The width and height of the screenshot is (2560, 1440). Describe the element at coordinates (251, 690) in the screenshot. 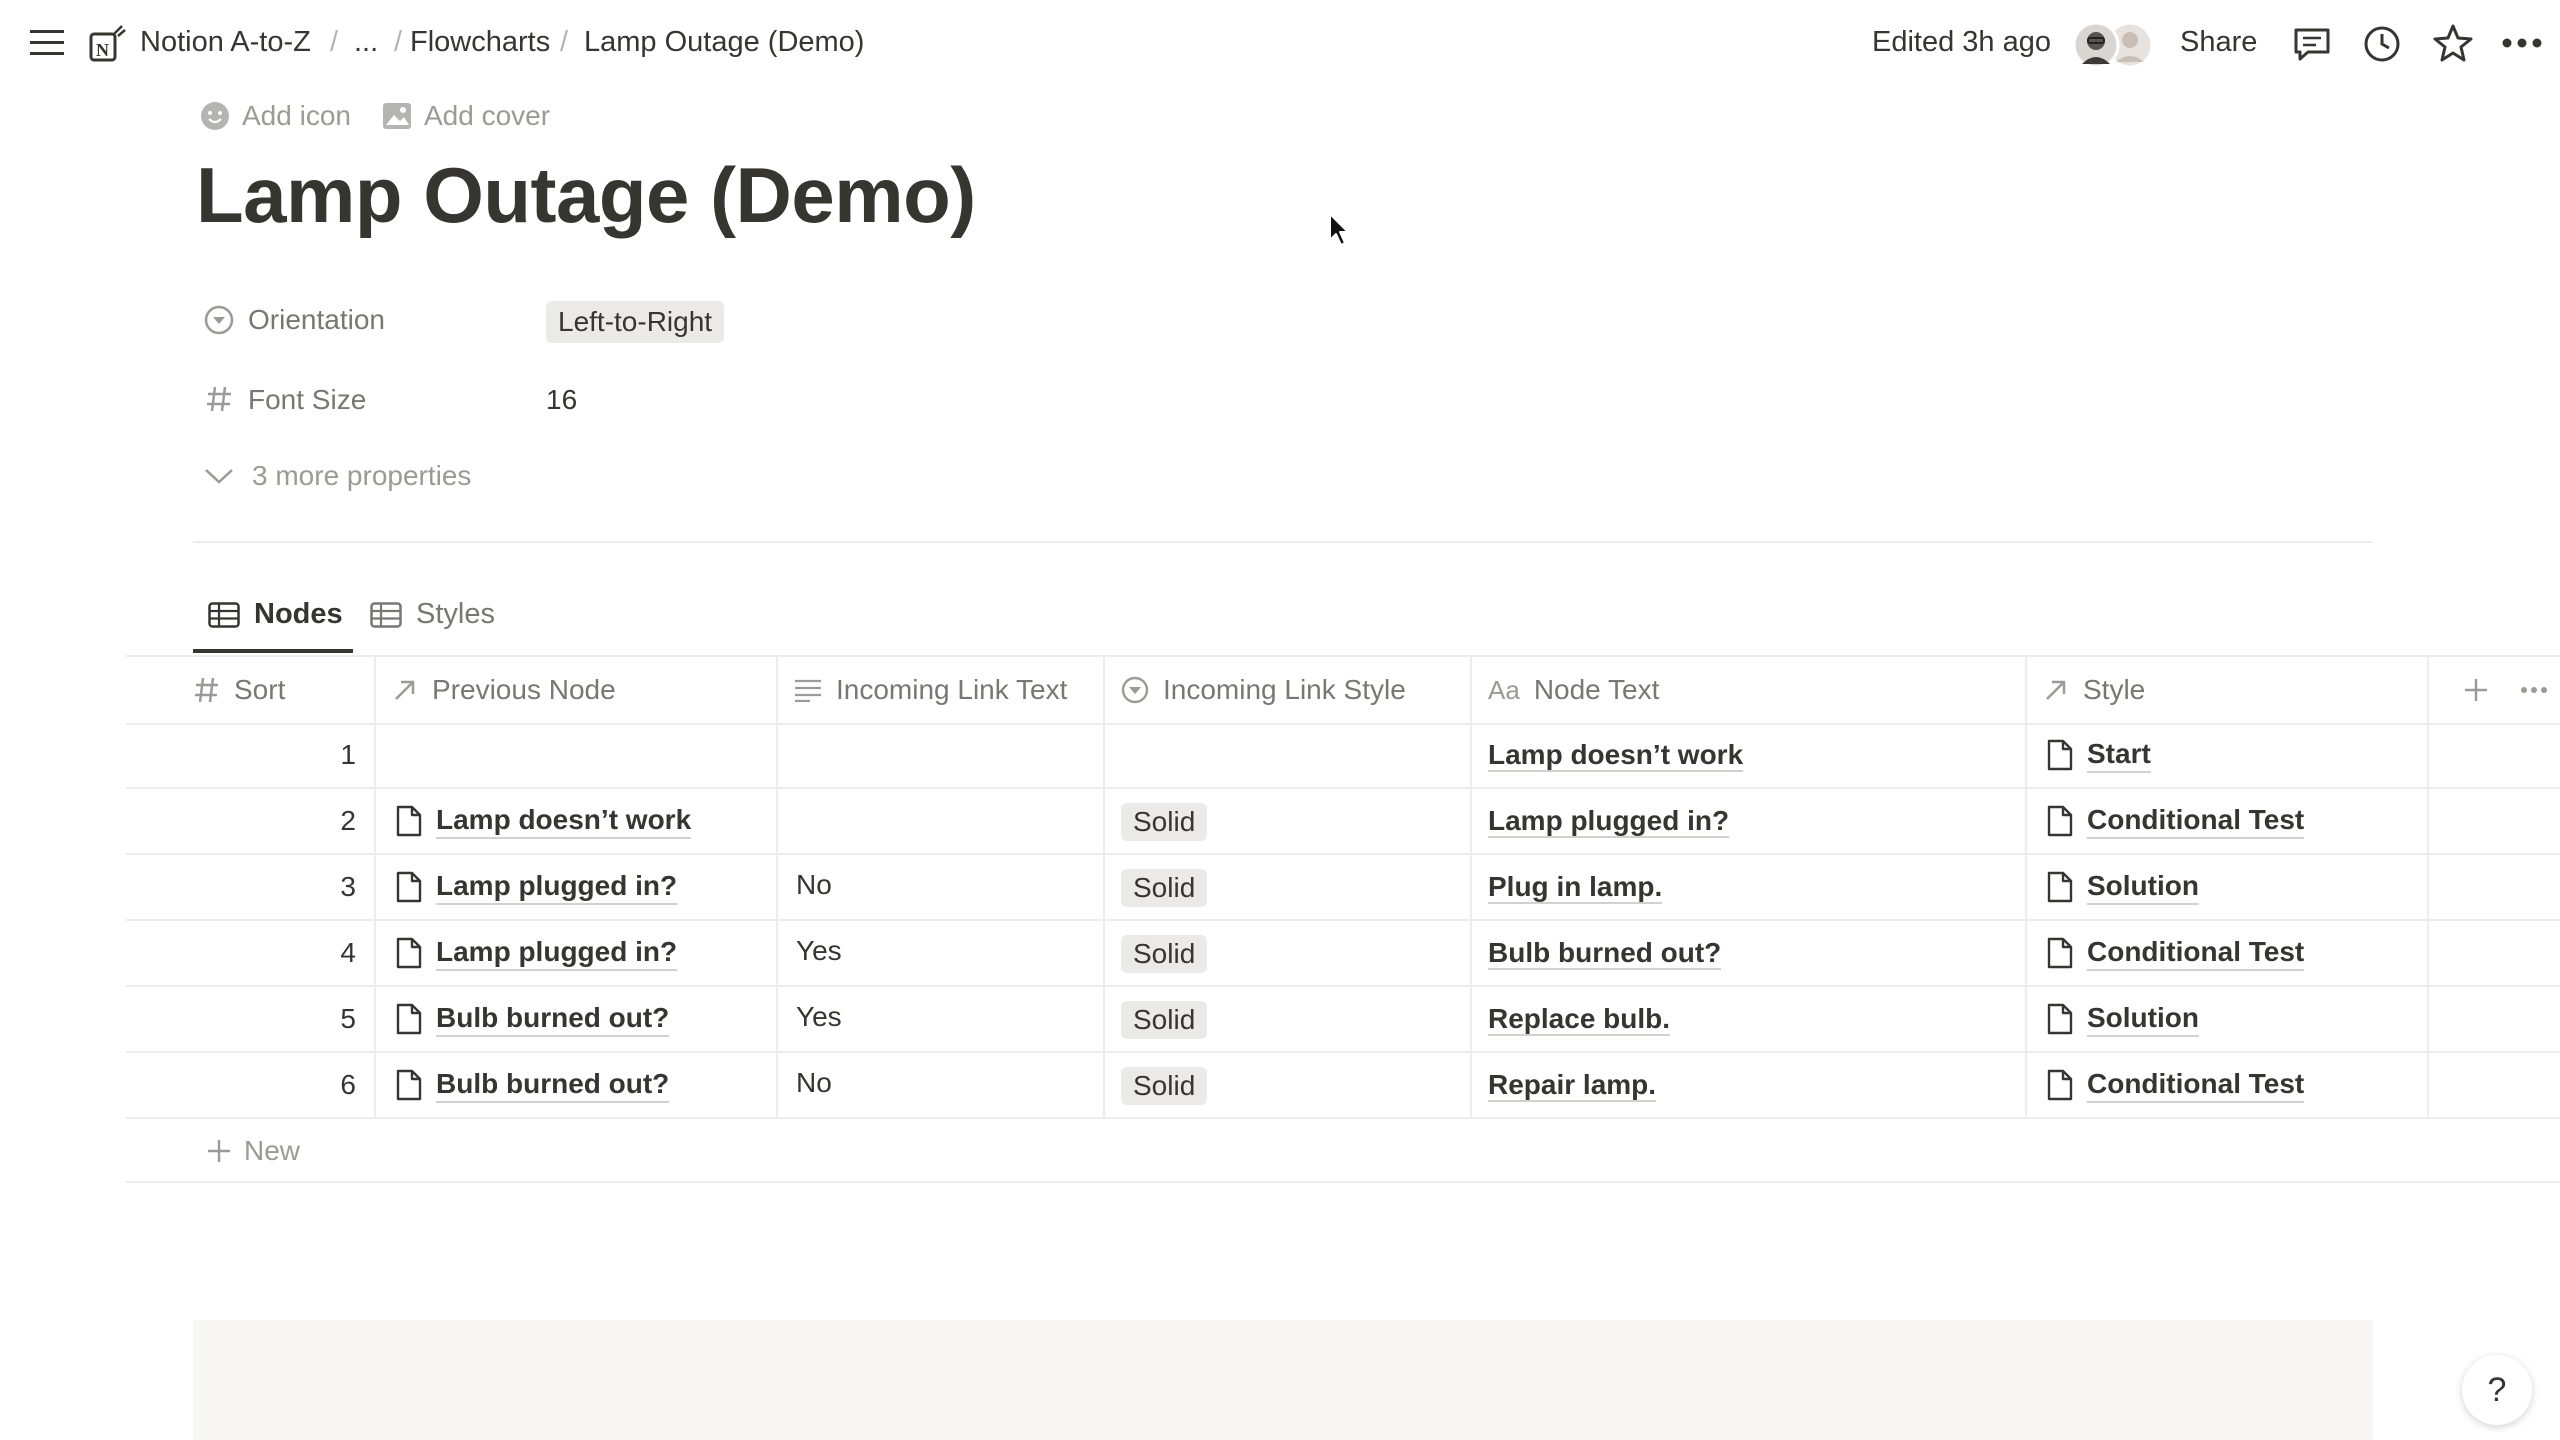

I see `column-header-sort: Sort` at that location.